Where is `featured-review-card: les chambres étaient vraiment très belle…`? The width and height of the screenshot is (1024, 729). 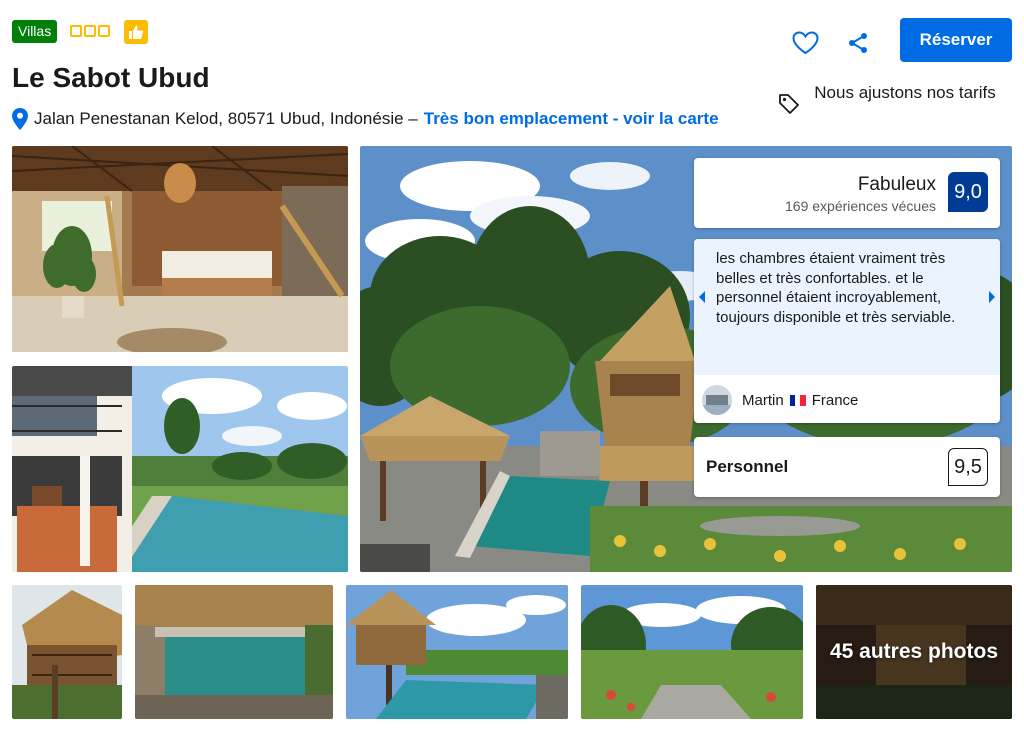 featured-review-card: les chambres étaient vraiment très belle… is located at coordinates (847, 331).